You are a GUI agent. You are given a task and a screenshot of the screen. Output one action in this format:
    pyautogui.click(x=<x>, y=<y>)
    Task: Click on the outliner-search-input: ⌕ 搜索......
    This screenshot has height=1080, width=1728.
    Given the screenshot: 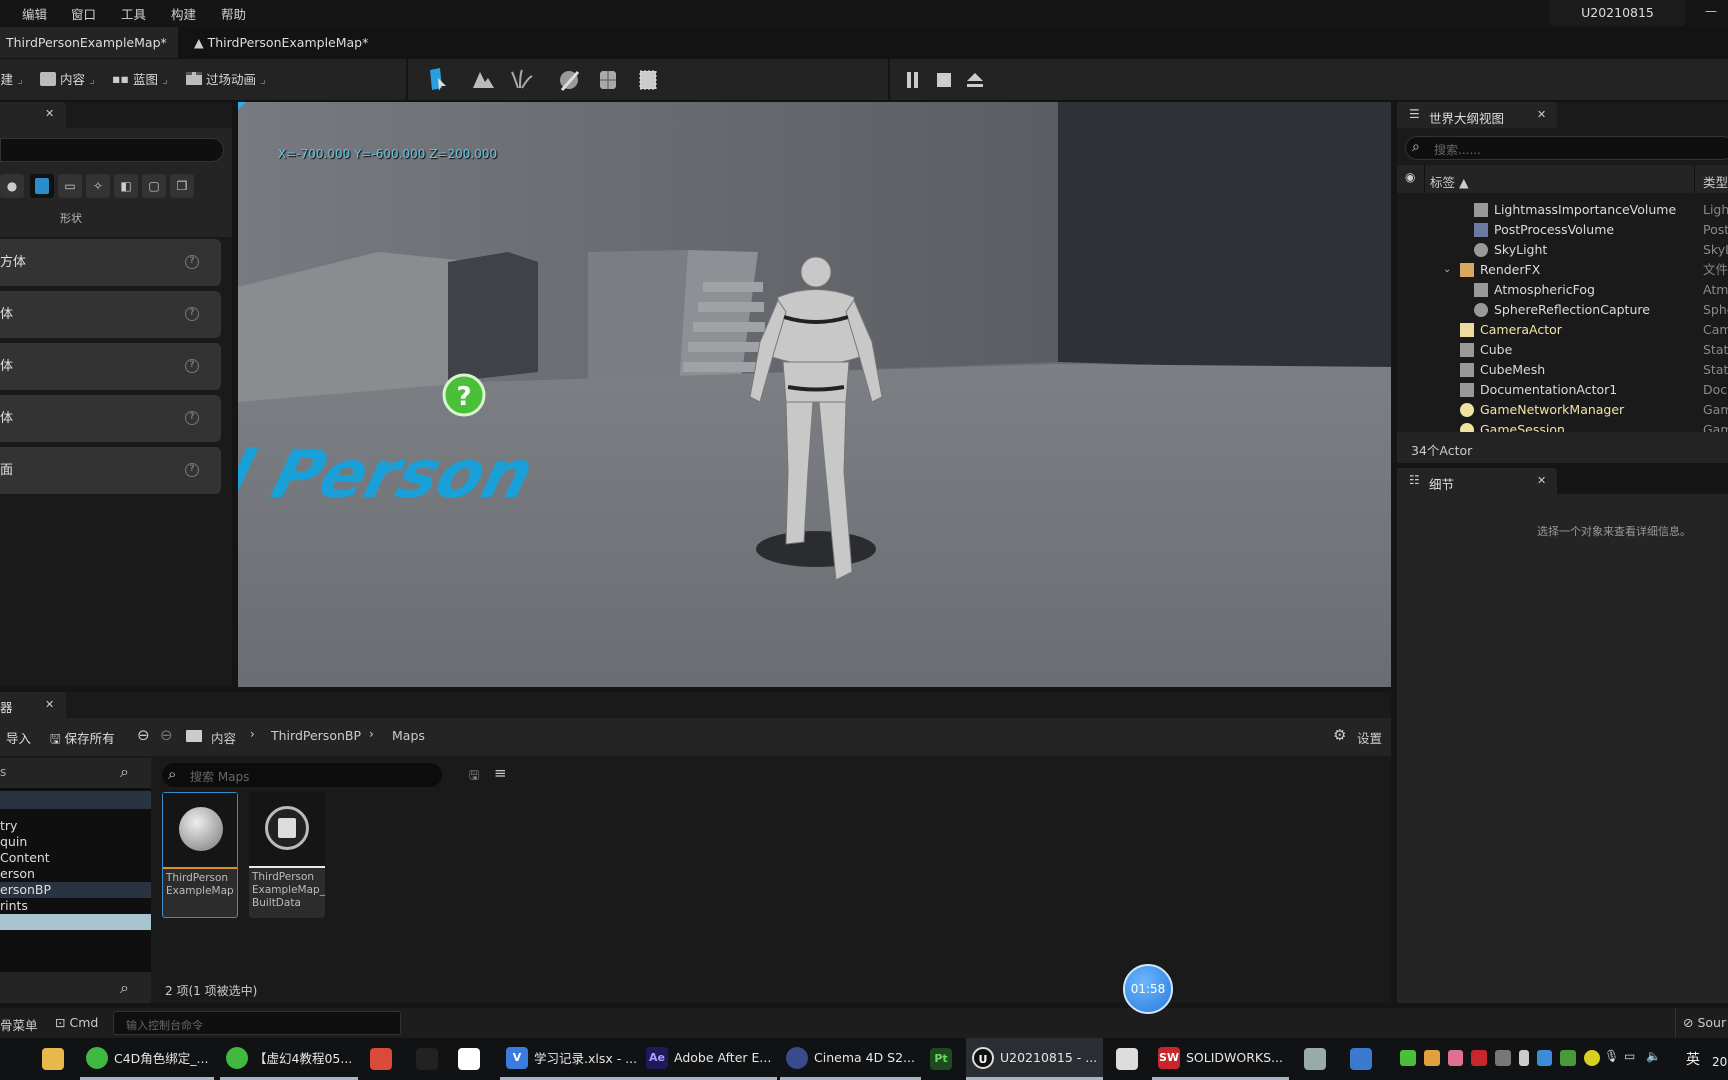 What is the action you would take?
    pyautogui.click(x=1566, y=148)
    